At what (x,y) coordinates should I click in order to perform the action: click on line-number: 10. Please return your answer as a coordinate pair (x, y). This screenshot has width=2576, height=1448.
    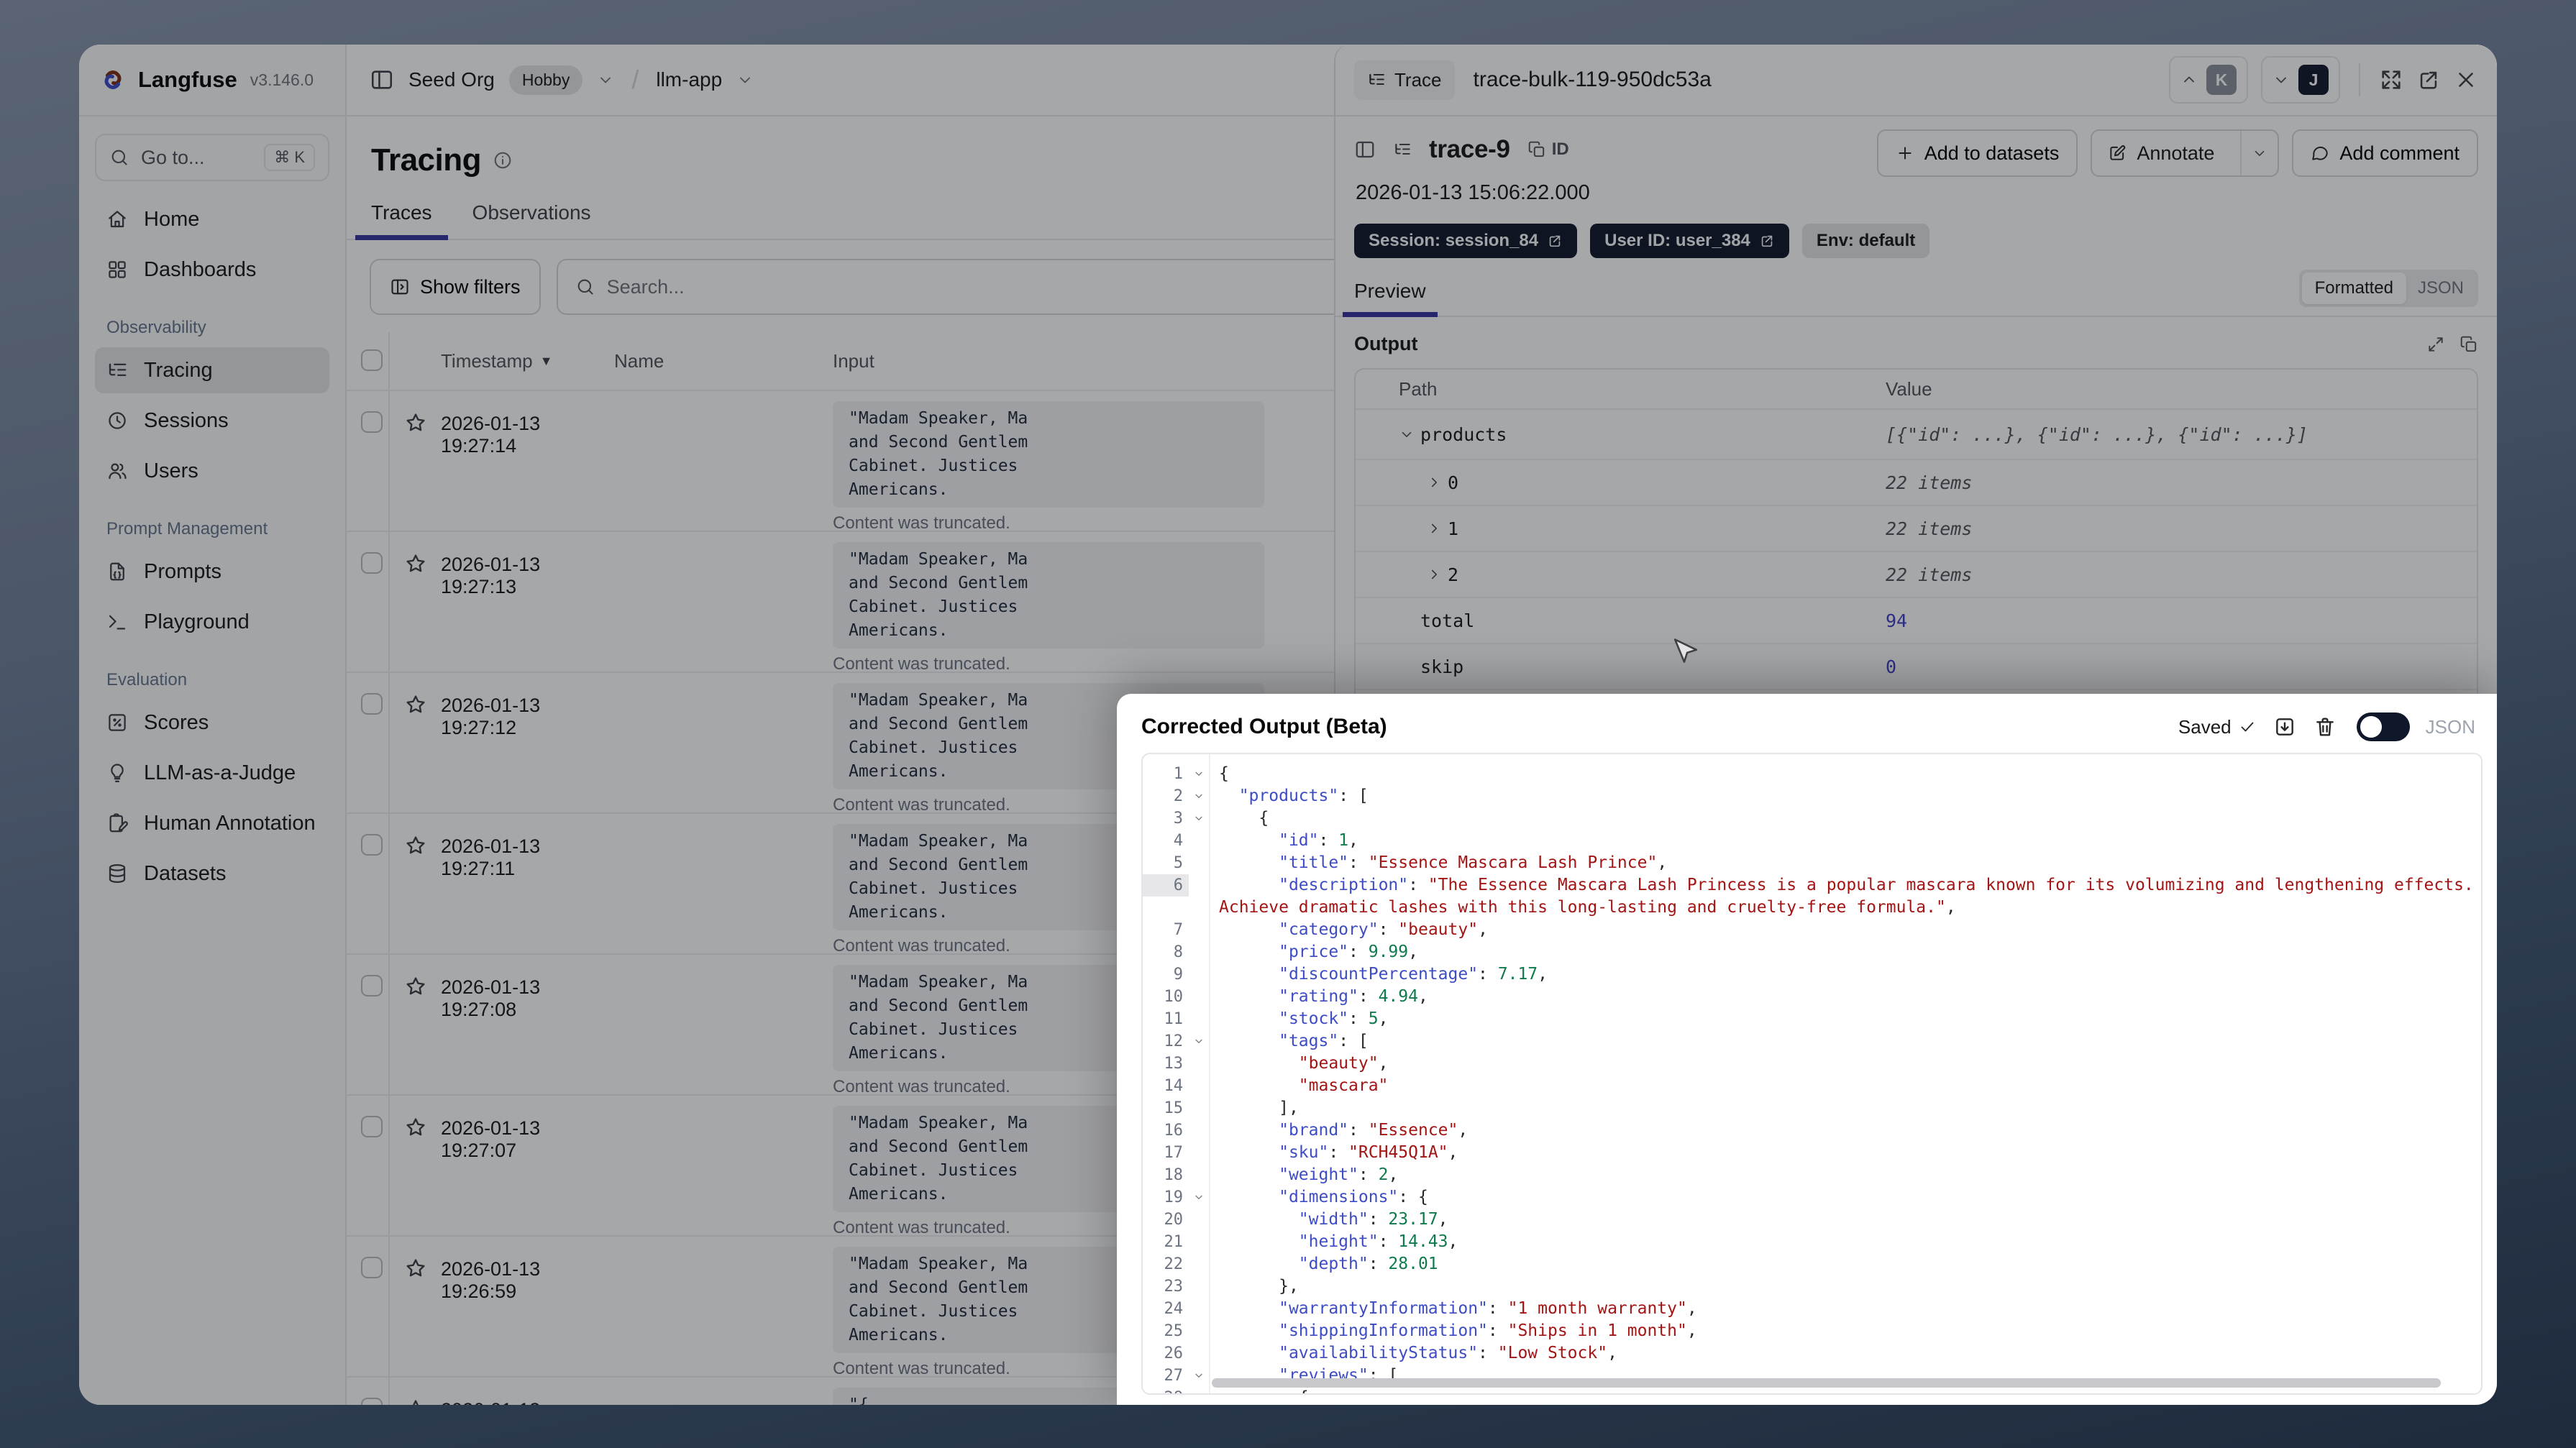
    Looking at the image, I should click on (1174, 997).